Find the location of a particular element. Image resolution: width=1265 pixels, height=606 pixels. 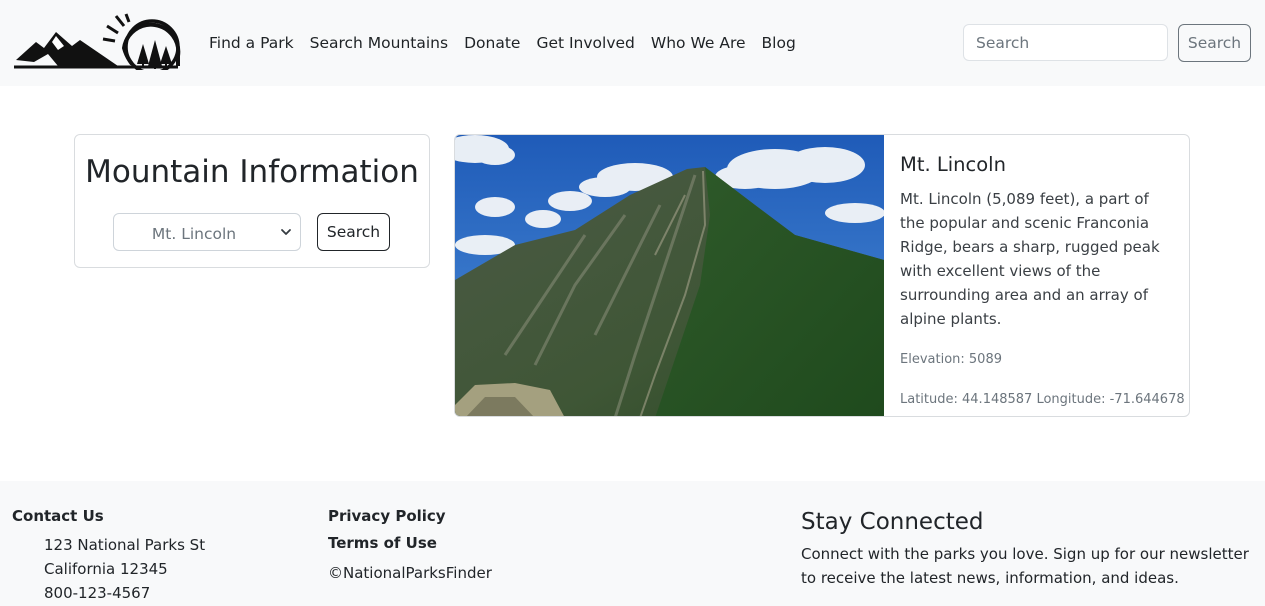

address-line-2: California 12345 is located at coordinates (106, 569).